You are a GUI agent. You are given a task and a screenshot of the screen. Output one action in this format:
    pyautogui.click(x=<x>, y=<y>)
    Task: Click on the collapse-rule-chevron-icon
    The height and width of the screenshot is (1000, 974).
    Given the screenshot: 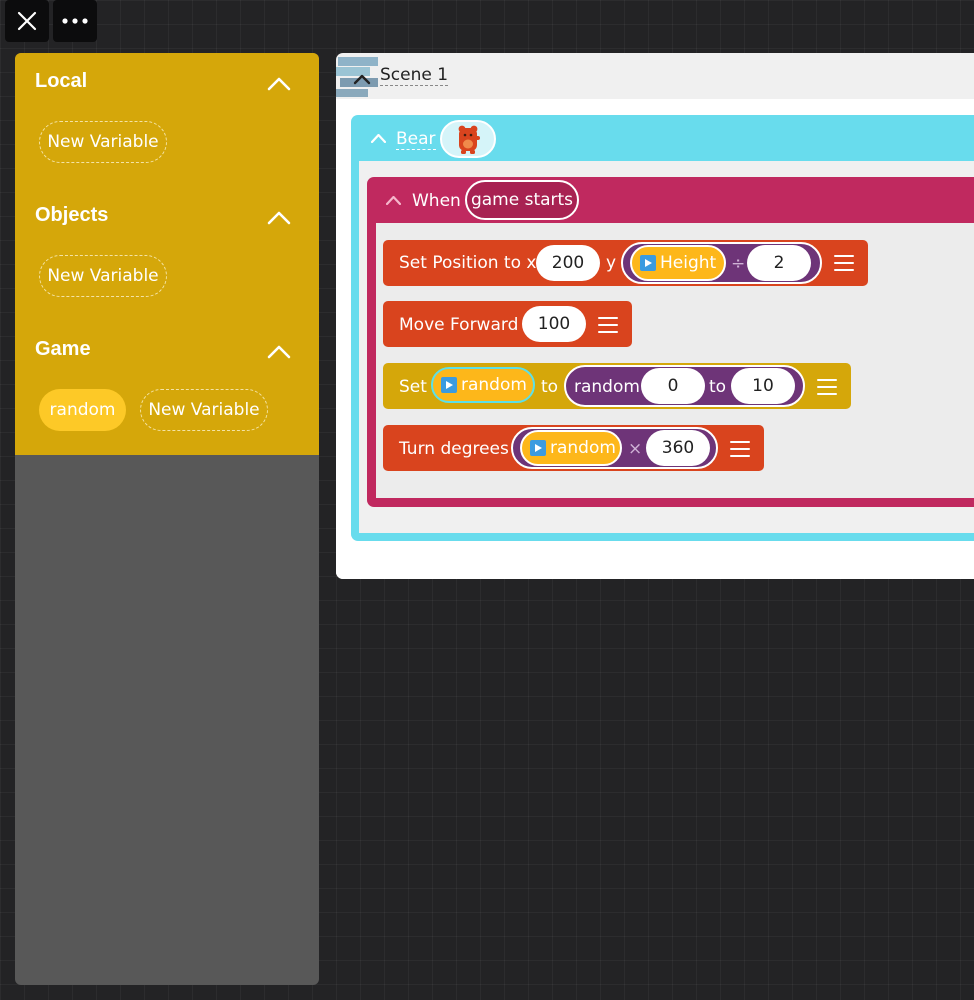 What is the action you would take?
    pyautogui.click(x=393, y=200)
    